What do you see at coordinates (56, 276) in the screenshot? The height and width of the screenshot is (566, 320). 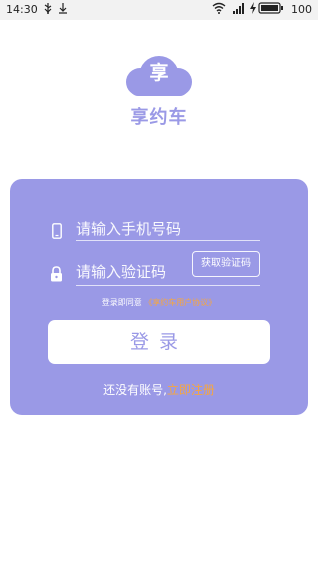 I see `lock-icon` at bounding box center [56, 276].